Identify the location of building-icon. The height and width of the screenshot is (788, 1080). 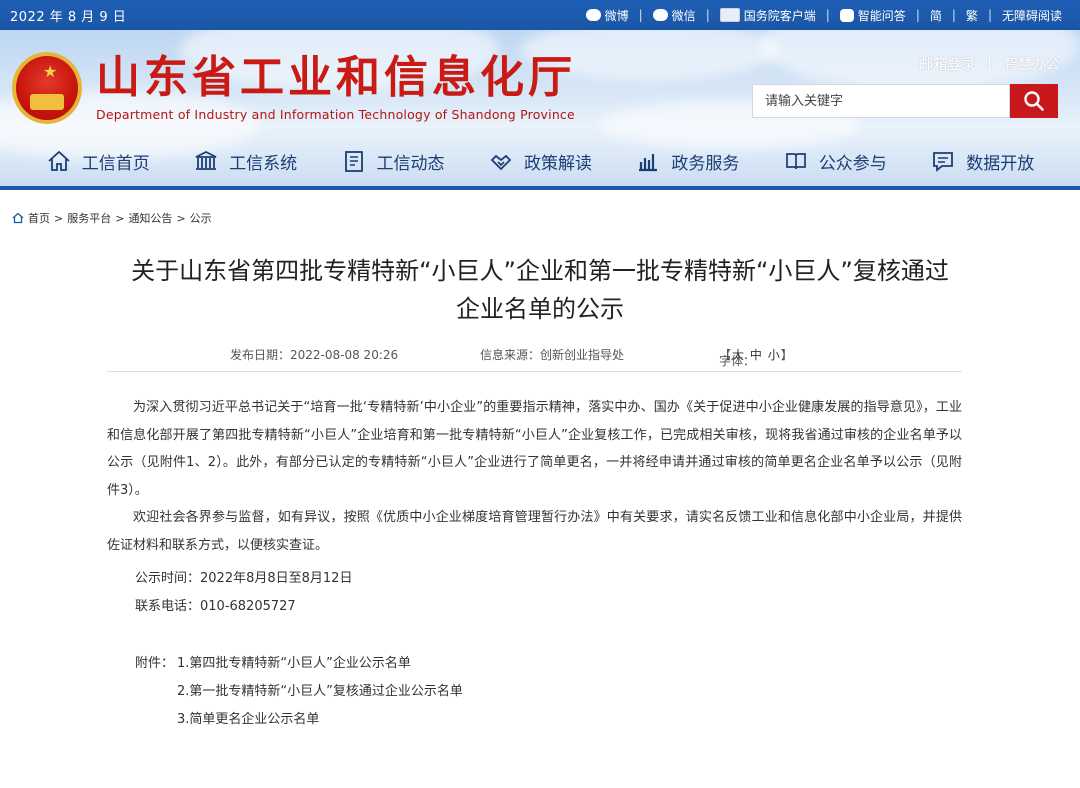
(206, 160).